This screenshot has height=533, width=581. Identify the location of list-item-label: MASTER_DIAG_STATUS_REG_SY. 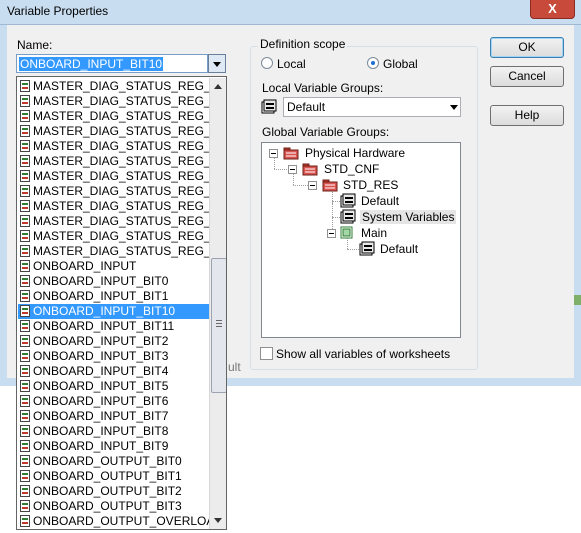
(130, 221).